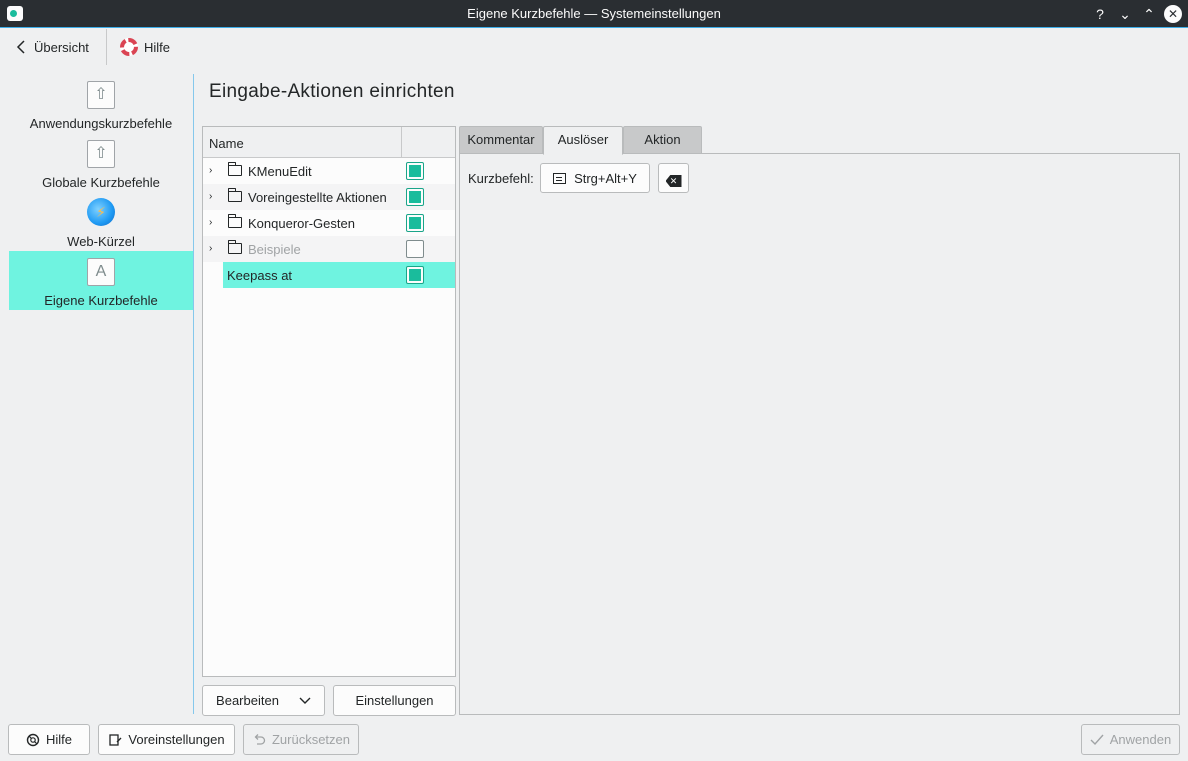 This screenshot has height=761, width=1188. I want to click on close-window-button: ✕, so click(1173, 14).